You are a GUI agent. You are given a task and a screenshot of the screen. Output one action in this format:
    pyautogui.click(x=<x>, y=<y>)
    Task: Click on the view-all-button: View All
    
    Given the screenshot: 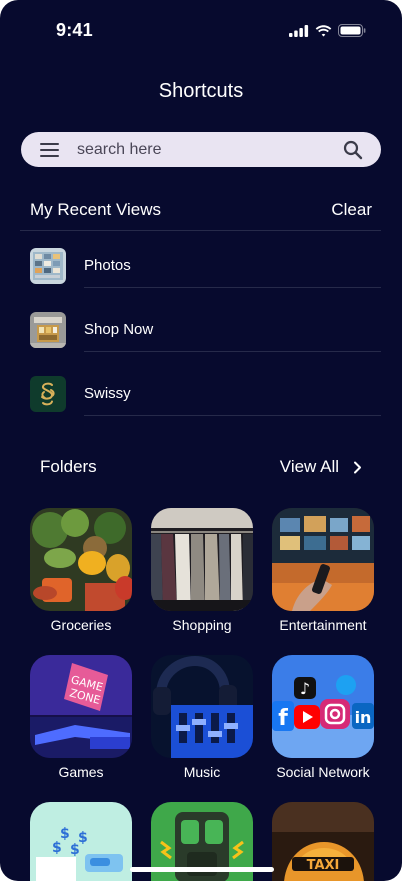 What is the action you would take?
    pyautogui.click(x=321, y=467)
    